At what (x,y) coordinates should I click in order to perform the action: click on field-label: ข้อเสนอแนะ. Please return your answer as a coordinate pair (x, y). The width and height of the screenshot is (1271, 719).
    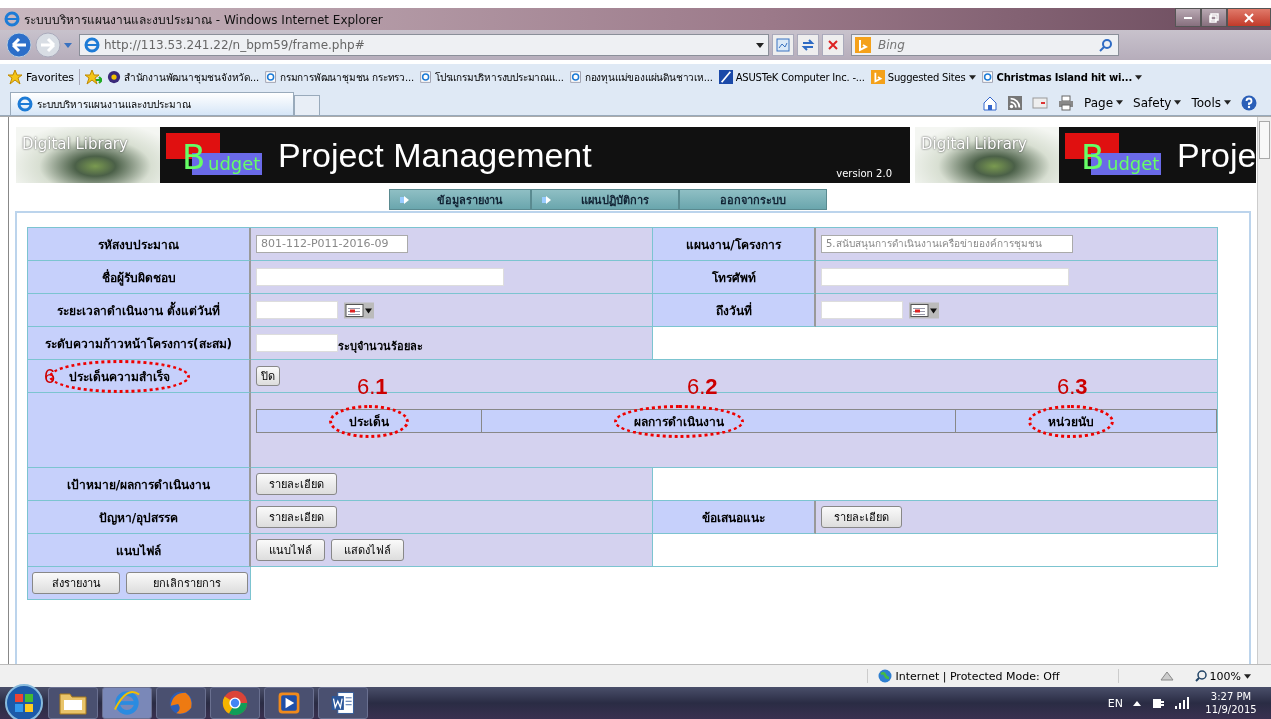
    Looking at the image, I should click on (734, 517).